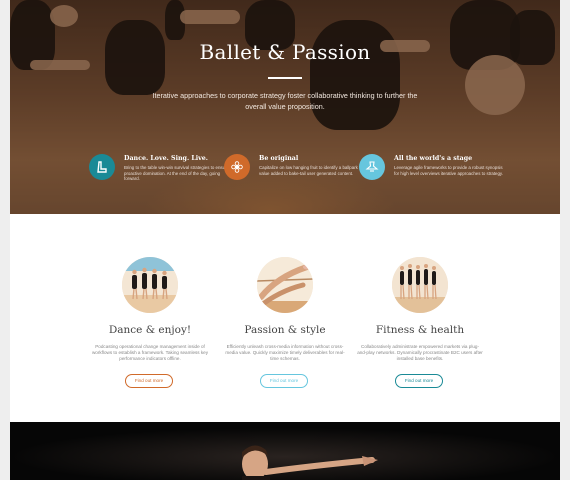 Image resolution: width=570 pixels, height=480 pixels. I want to click on flower-icon, so click(237, 167).